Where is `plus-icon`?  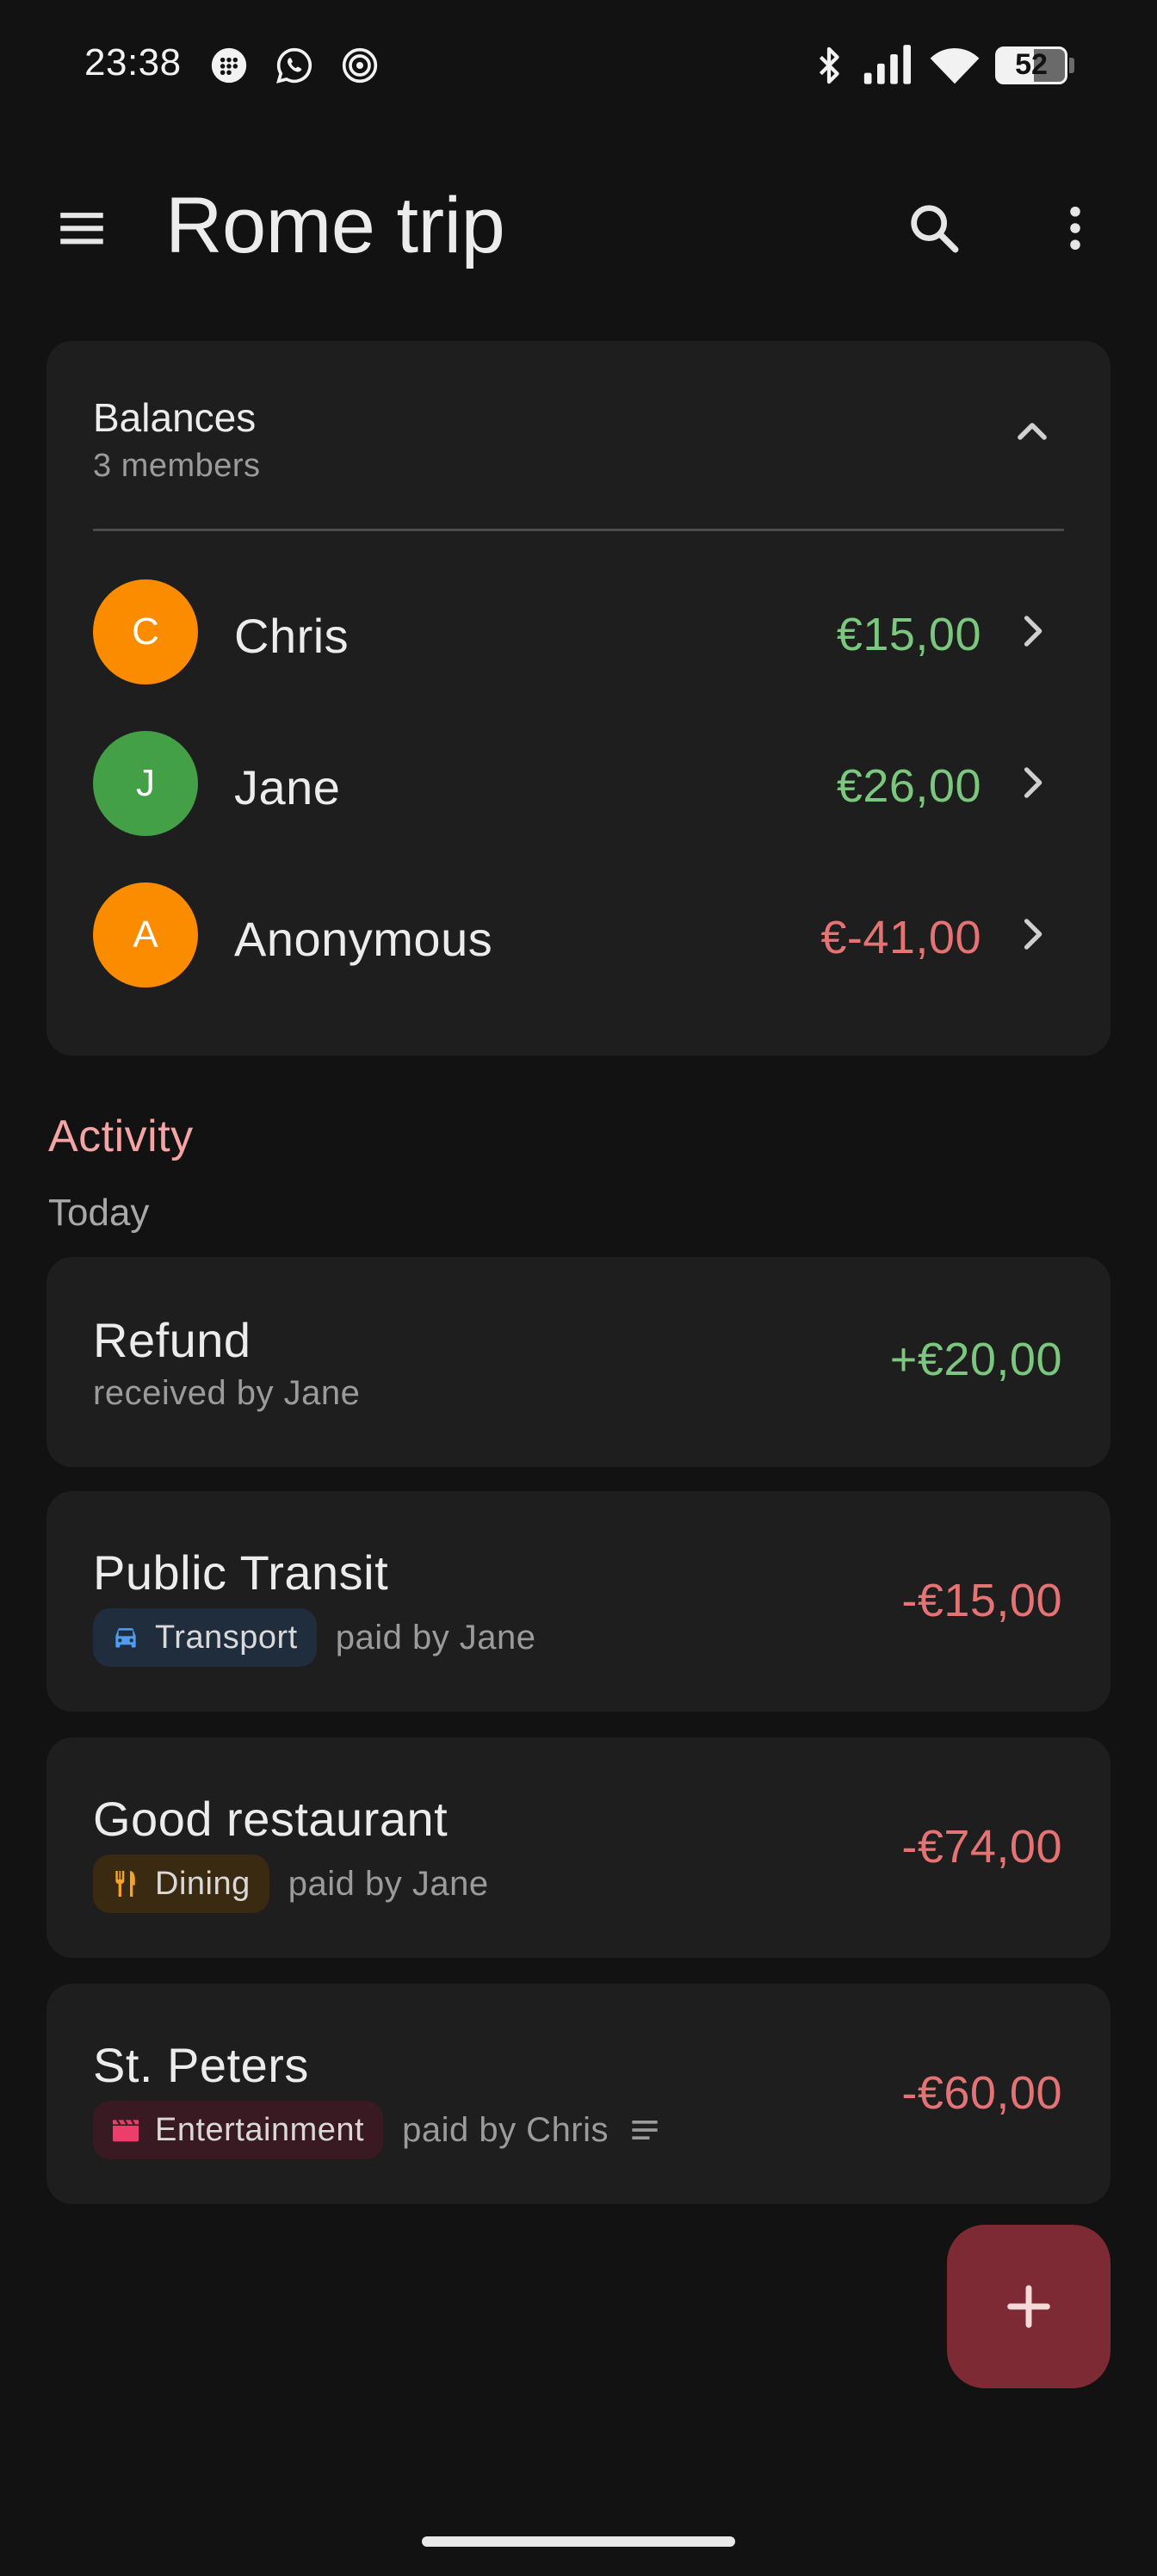 plus-icon is located at coordinates (1028, 2306).